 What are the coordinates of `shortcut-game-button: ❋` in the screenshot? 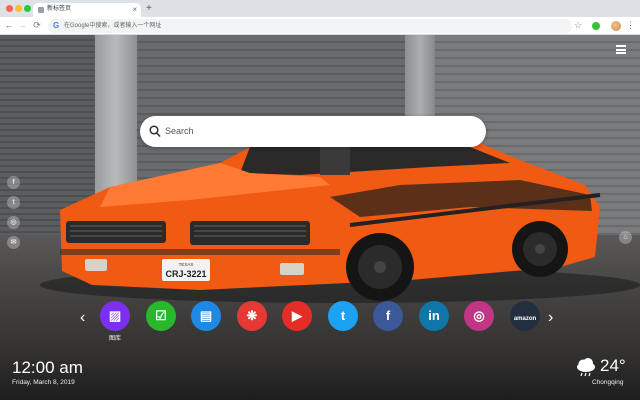 It's located at (252, 316).